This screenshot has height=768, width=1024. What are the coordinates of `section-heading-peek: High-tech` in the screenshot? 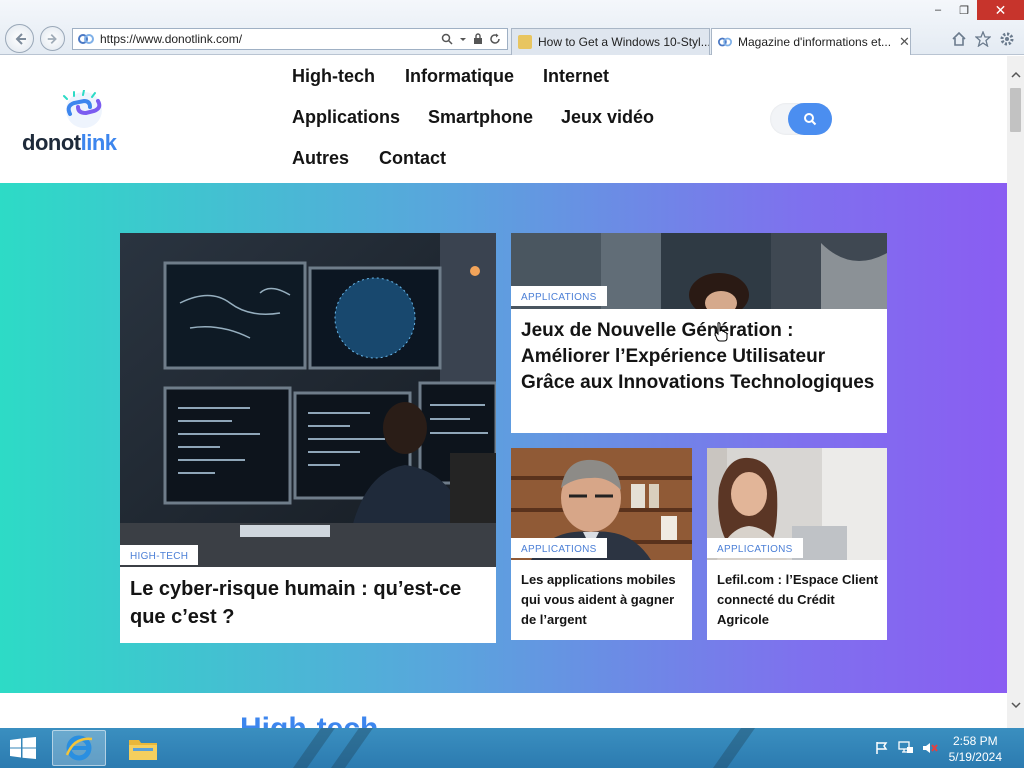 It's located at (309, 720).